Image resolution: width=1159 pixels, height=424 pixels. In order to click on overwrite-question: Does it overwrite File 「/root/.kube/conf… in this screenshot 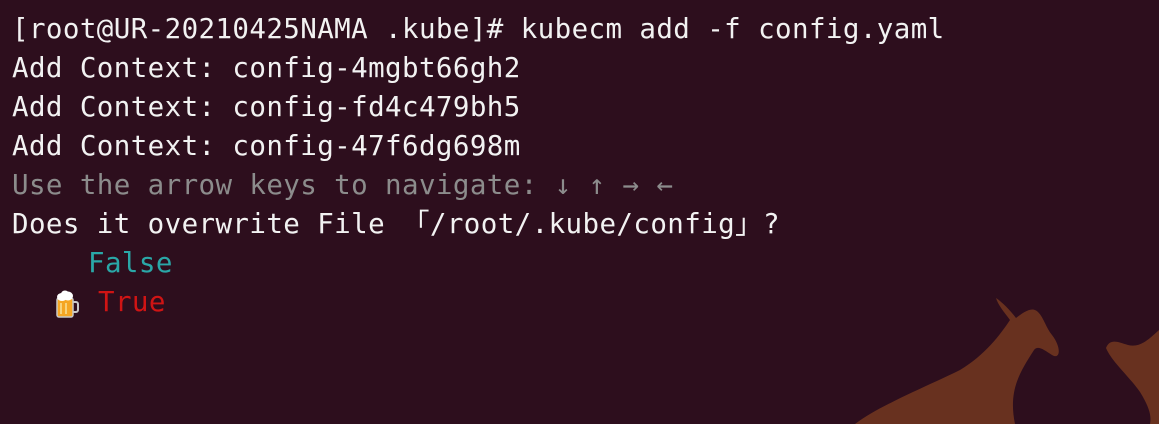, I will do `click(396, 224)`.